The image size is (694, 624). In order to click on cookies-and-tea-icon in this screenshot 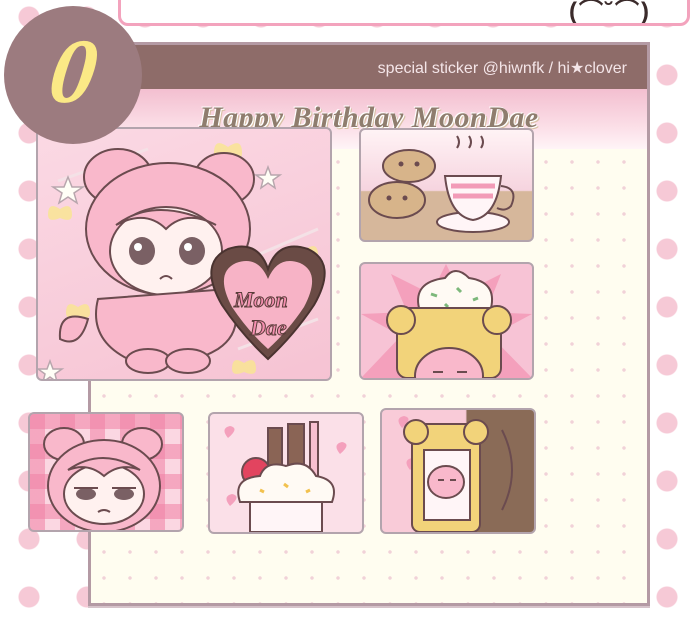, I will do `click(441, 184)`.